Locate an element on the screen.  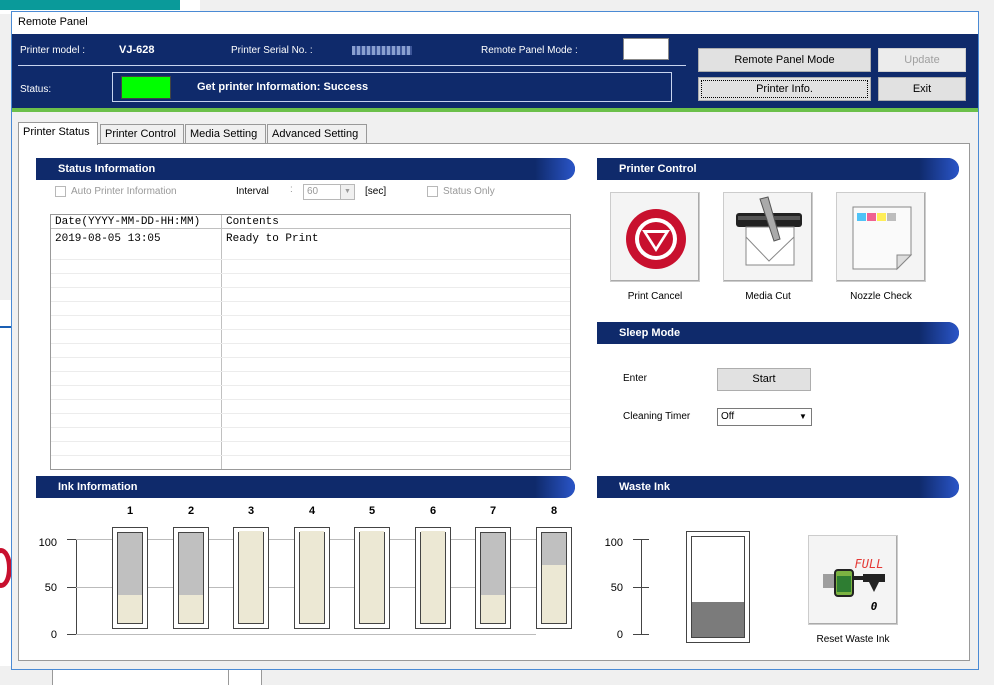
printer-control-header: Printer Control is located at coordinates (778, 169).